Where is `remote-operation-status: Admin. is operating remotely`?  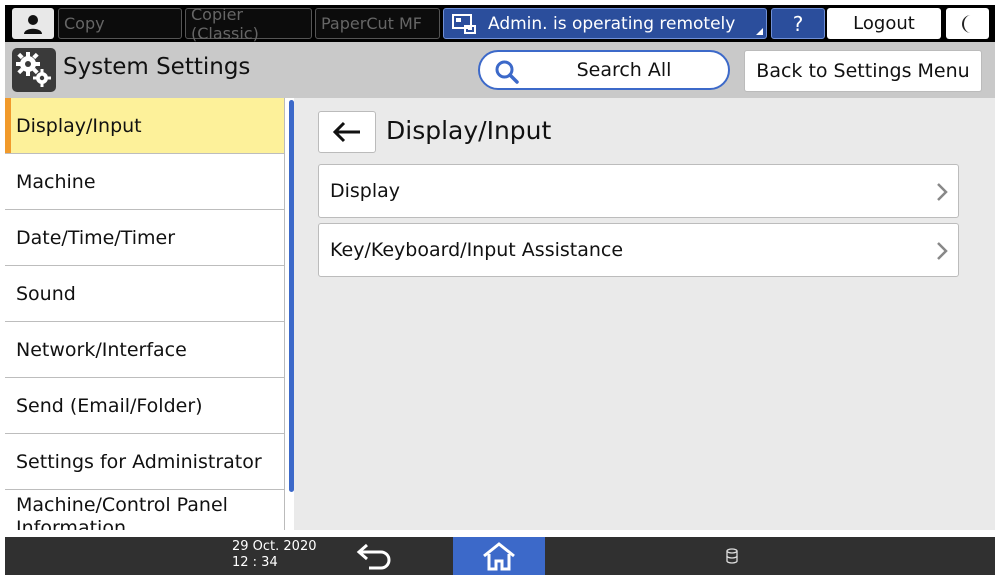
remote-operation-status: Admin. is operating remotely is located at coordinates (605, 23).